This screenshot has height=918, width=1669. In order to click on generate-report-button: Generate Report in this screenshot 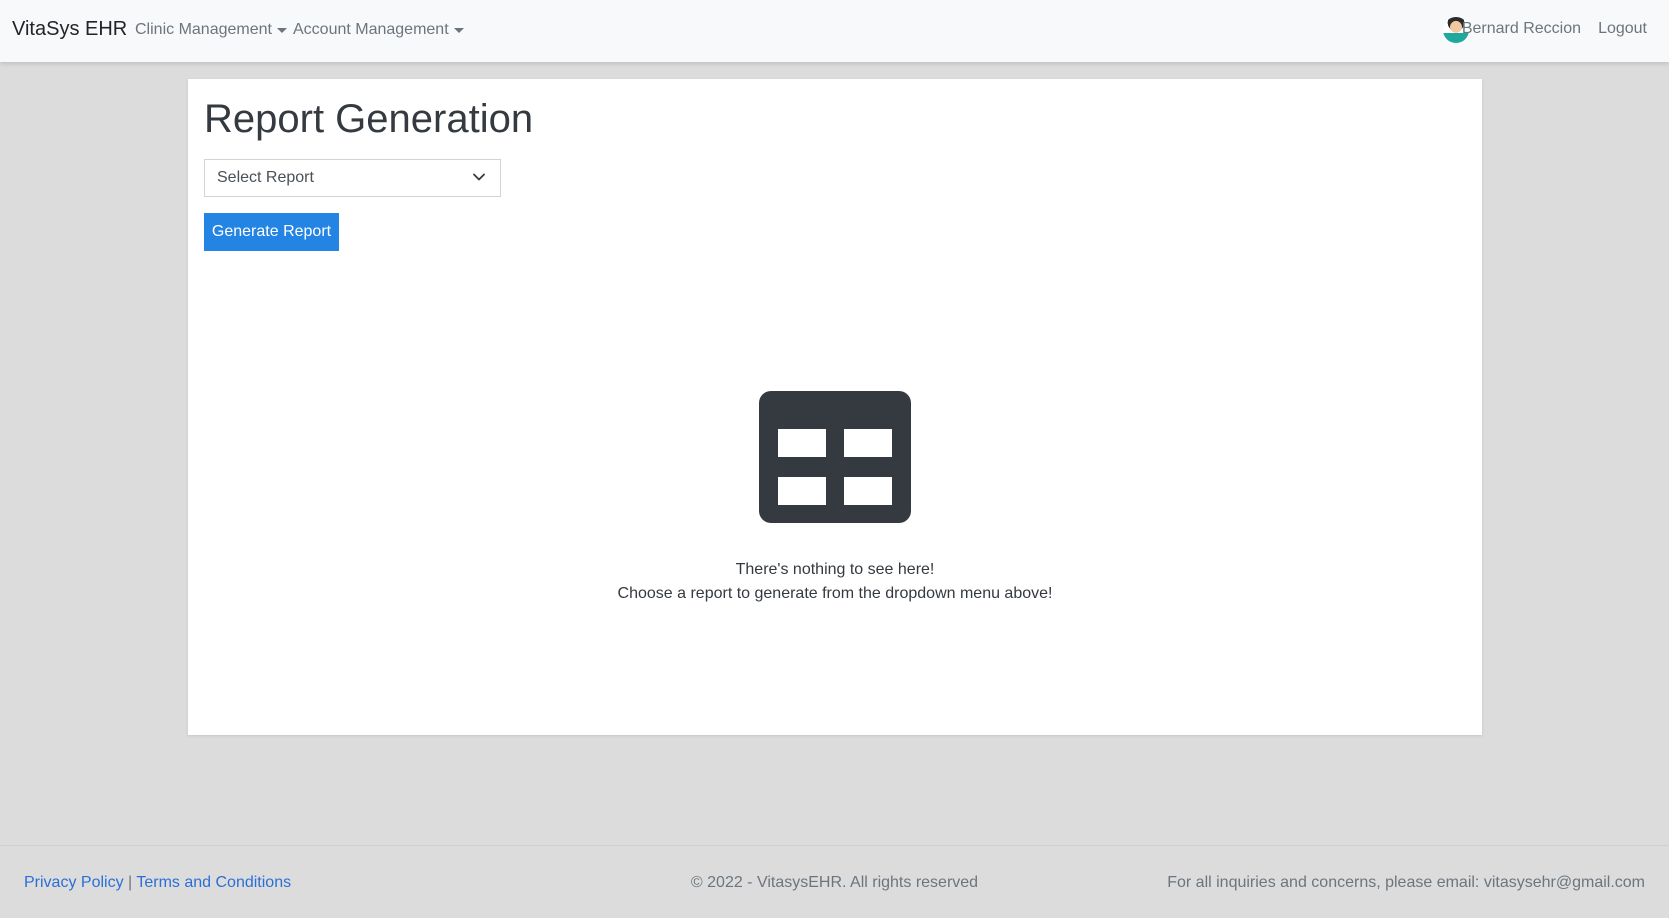, I will do `click(271, 232)`.